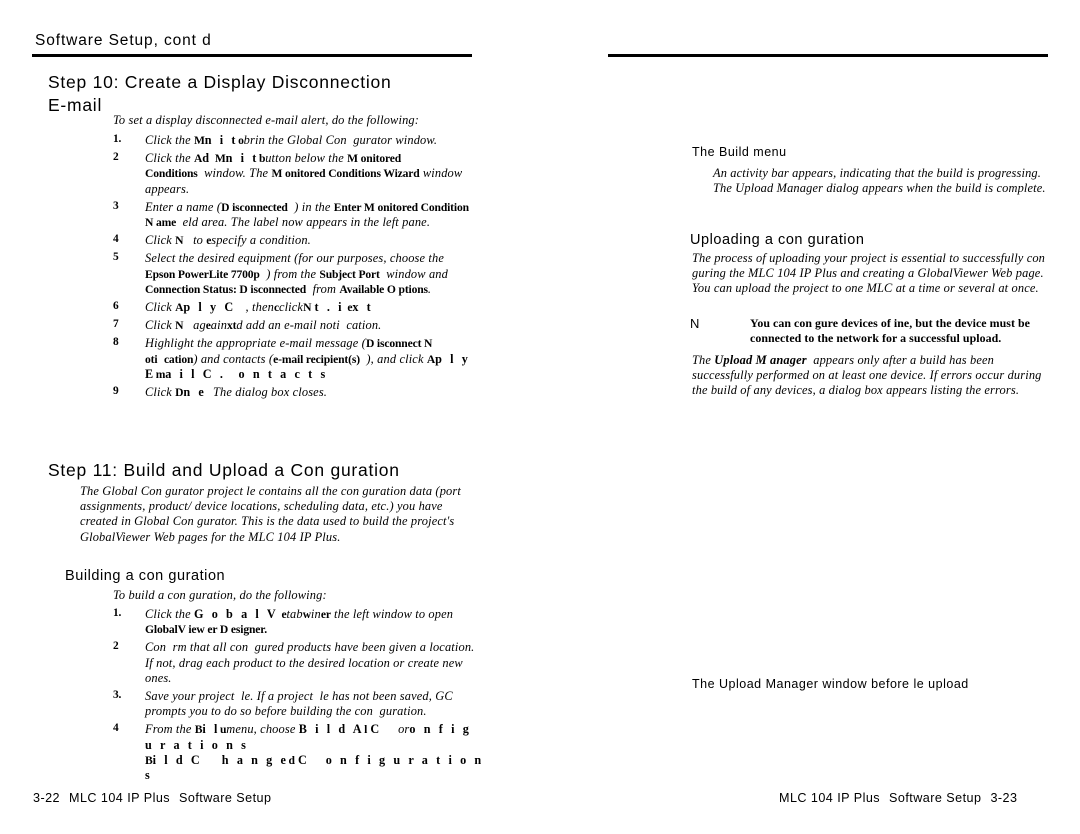  Describe the element at coordinates (75, 105) in the screenshot. I see `step-10-heading-line2: E-mail` at that location.